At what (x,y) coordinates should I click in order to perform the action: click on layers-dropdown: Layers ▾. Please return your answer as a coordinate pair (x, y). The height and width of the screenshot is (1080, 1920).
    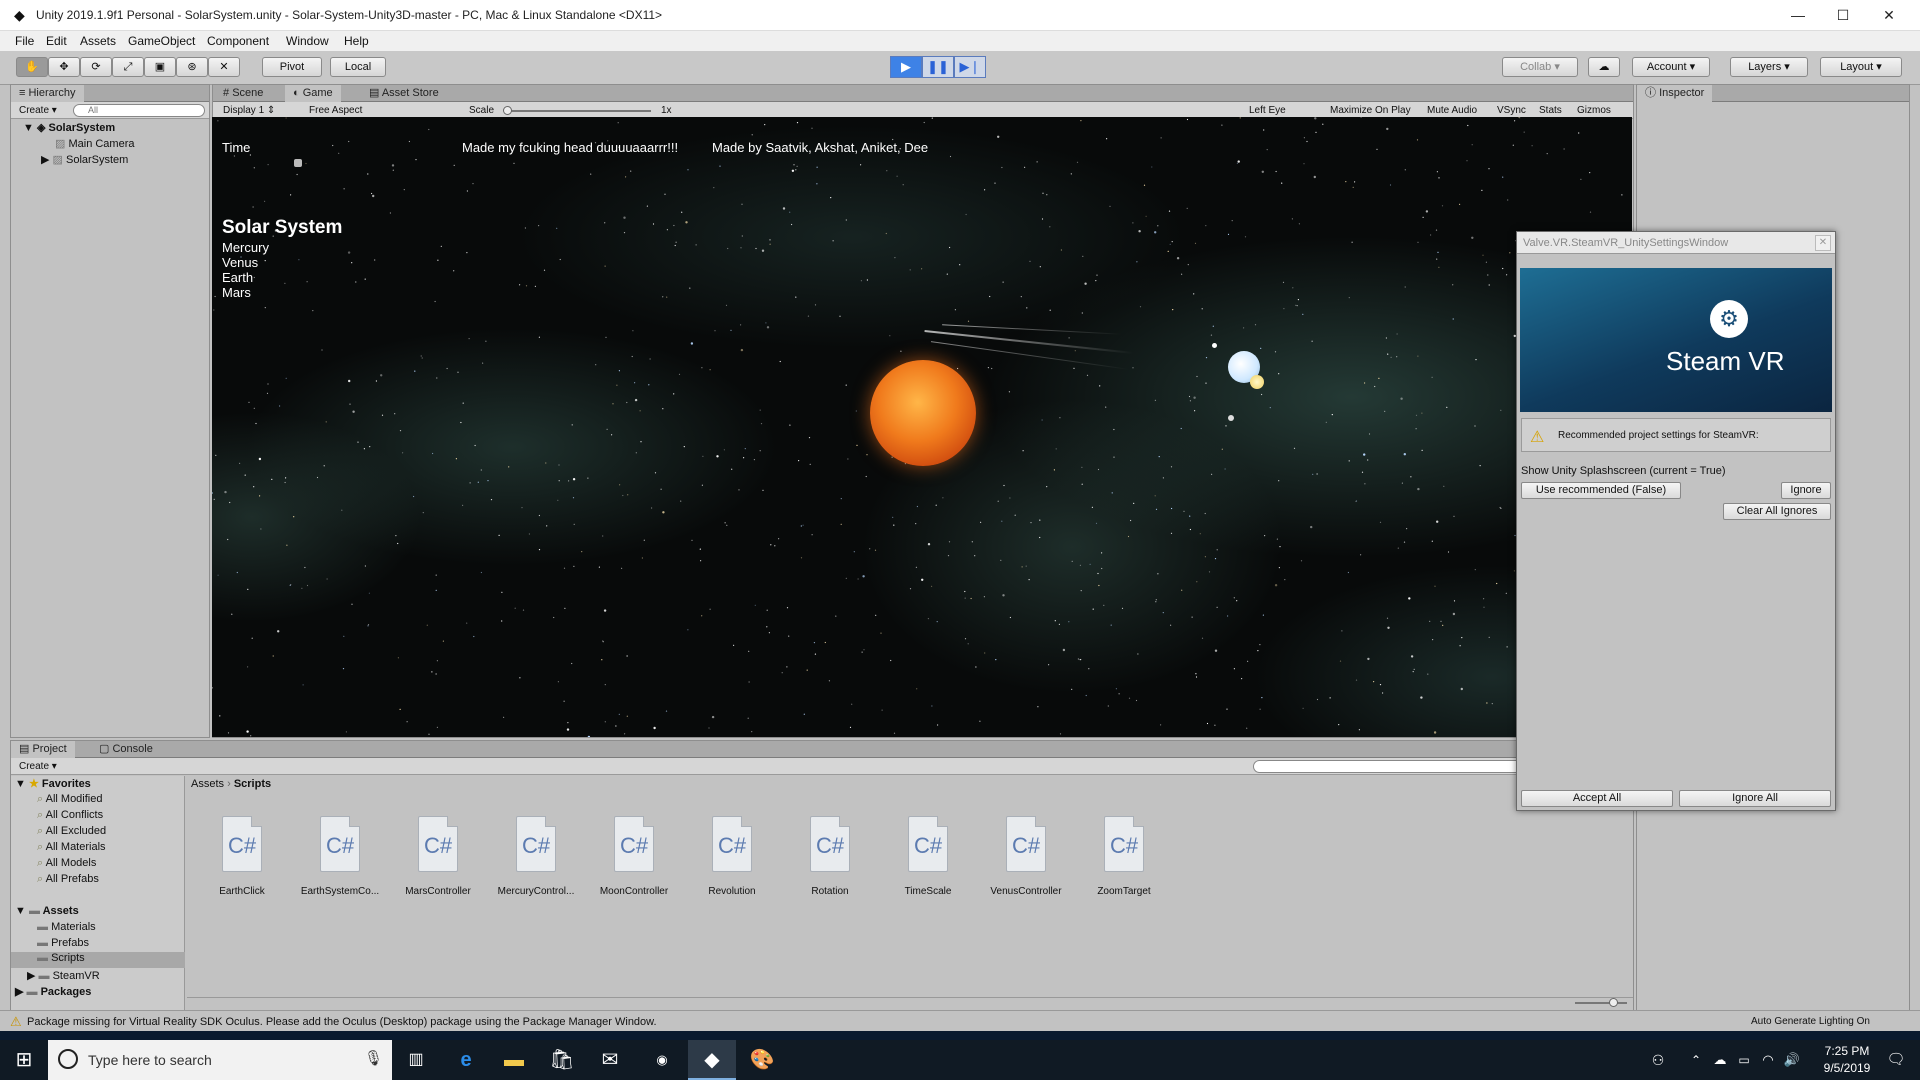
    Looking at the image, I should click on (1769, 67).